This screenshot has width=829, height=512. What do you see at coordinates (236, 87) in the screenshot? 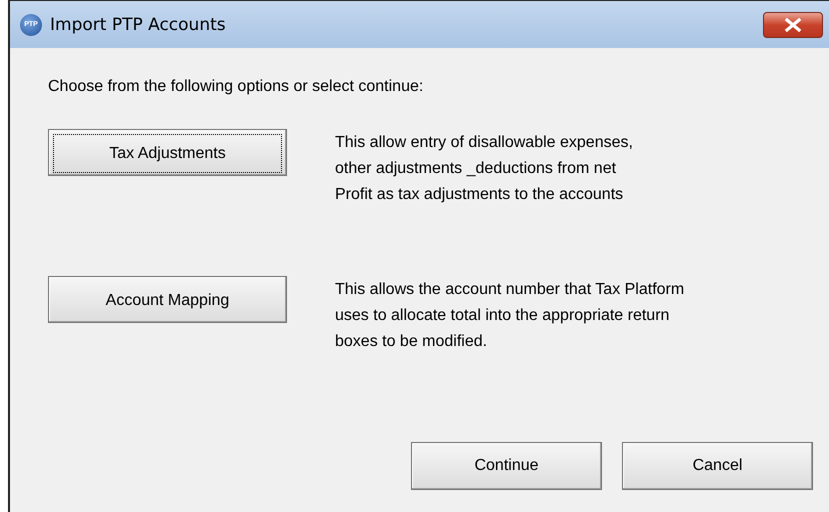
I see `prompt-text: Choose from the following options or select continue:` at bounding box center [236, 87].